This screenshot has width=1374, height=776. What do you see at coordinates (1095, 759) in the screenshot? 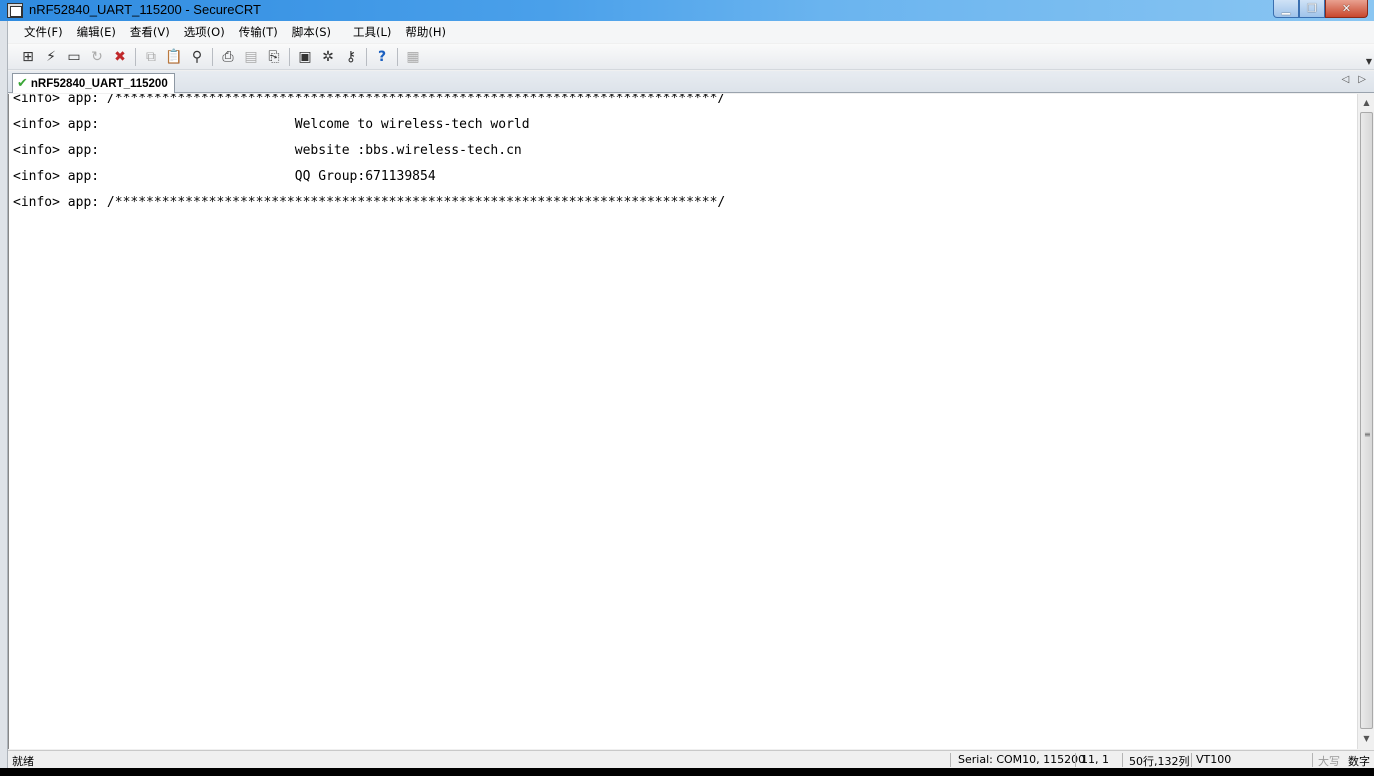
I see `status-cursor-position: 11, 1` at bounding box center [1095, 759].